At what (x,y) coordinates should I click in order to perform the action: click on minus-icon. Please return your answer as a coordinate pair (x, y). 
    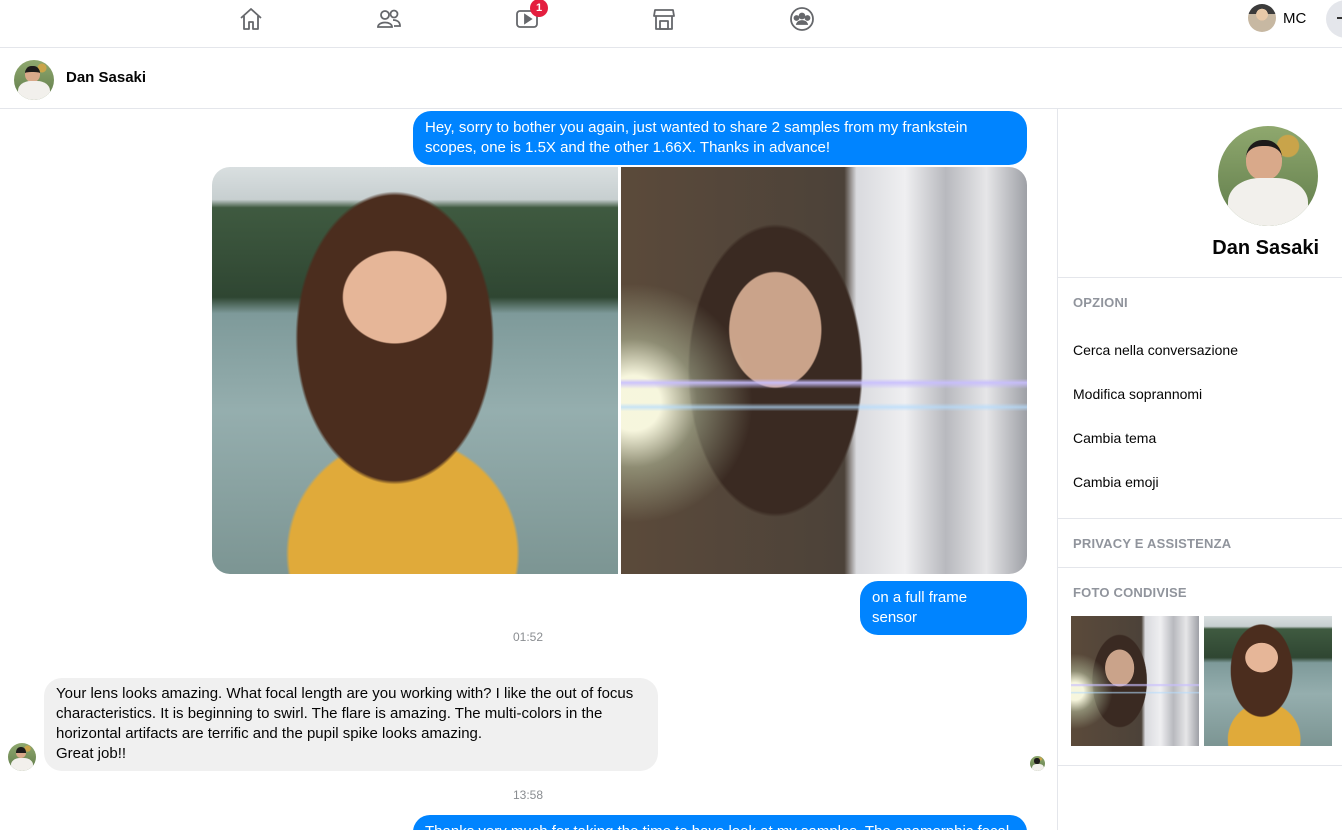
    Looking at the image, I should click on (1339, 18).